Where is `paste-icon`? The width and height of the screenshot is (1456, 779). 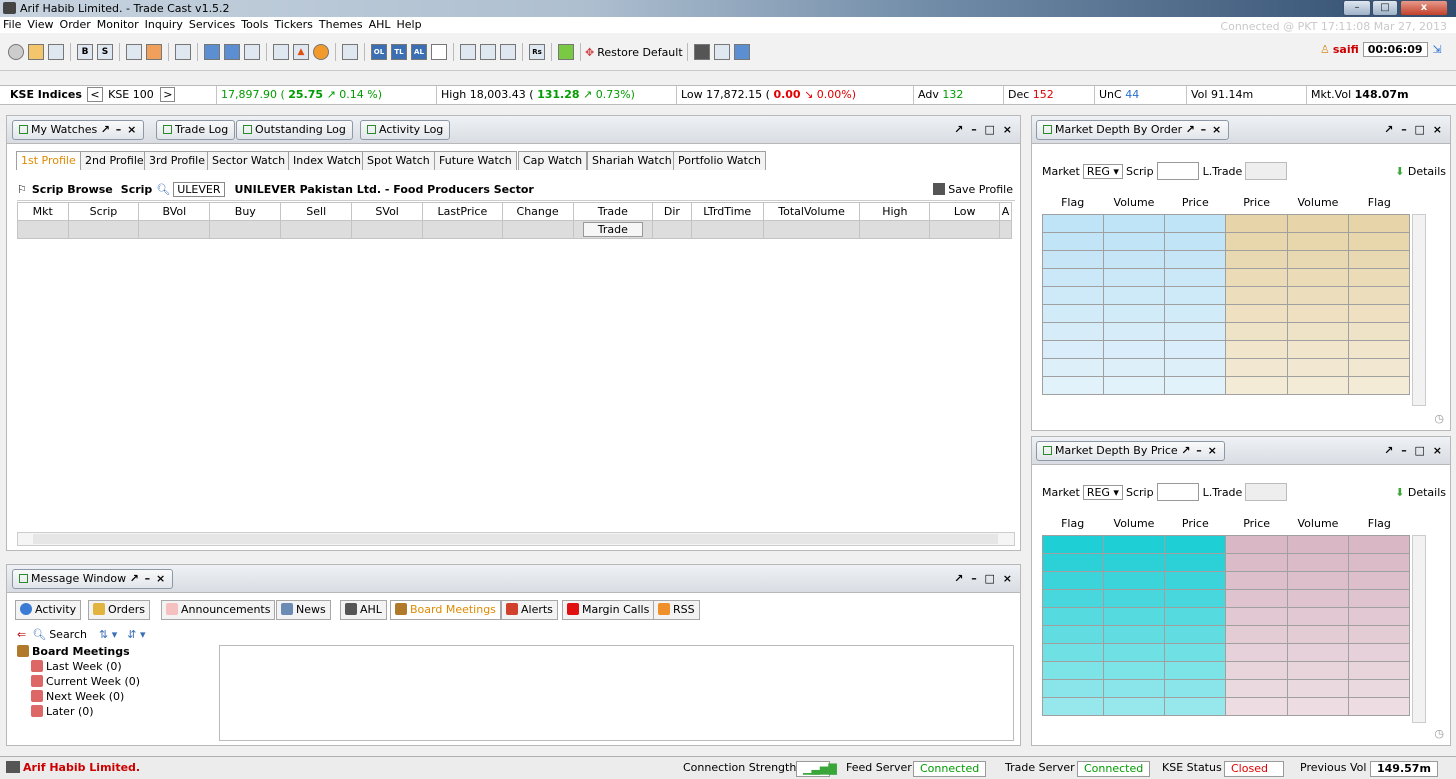 paste-icon is located at coordinates (488, 52).